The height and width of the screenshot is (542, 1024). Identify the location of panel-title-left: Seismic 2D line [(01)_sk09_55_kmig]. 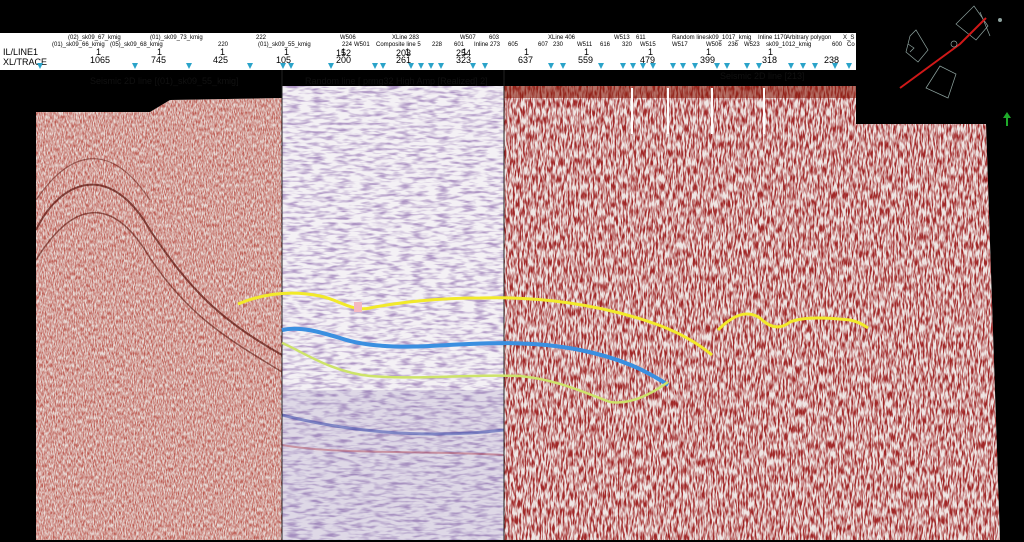
(164, 81).